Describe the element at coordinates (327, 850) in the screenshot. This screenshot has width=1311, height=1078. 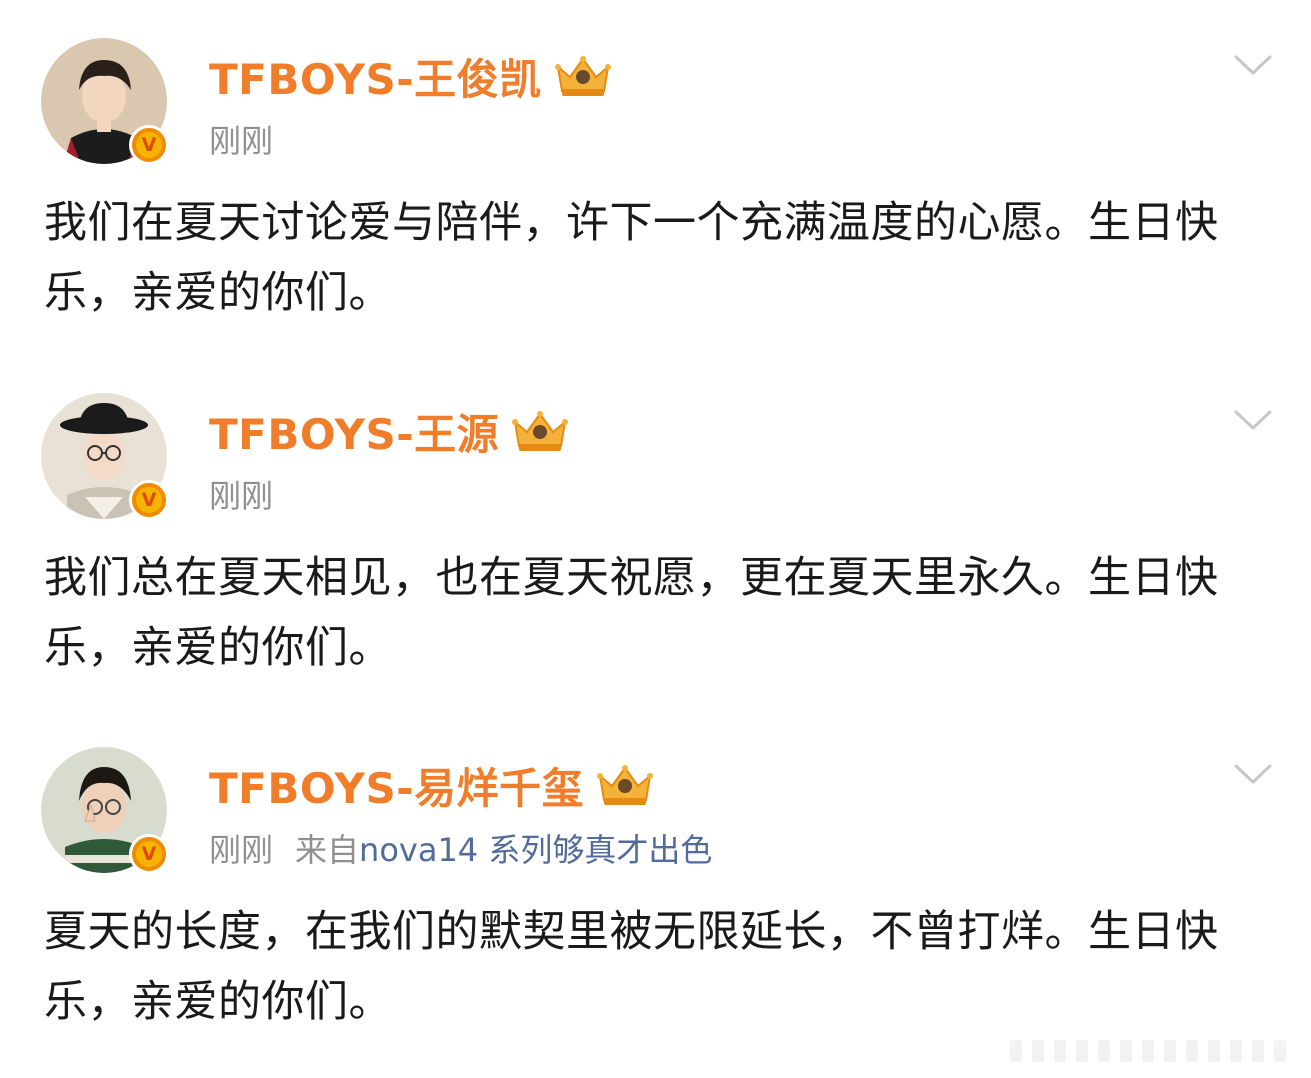
I see `source-prefix: 来自` at that location.